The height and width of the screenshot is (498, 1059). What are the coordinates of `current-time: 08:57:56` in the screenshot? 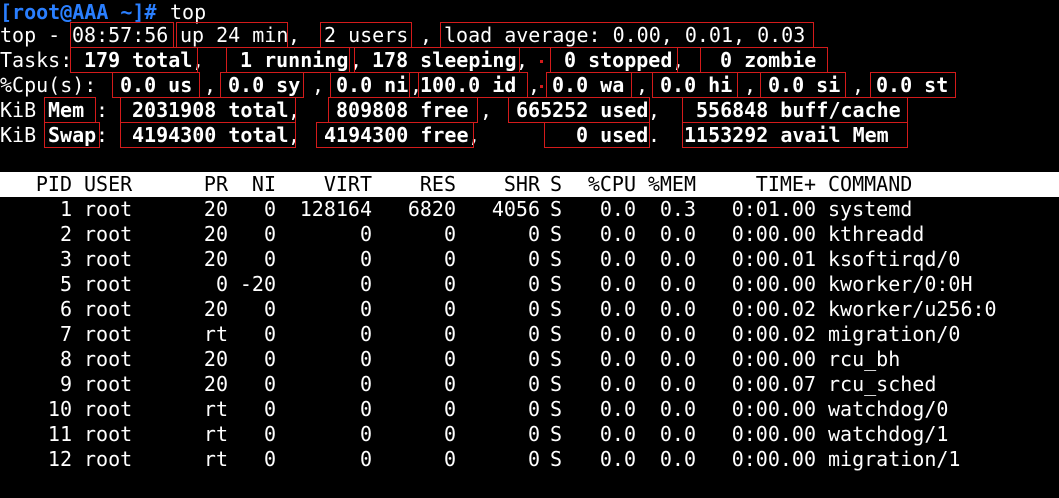 It's located at (120, 35).